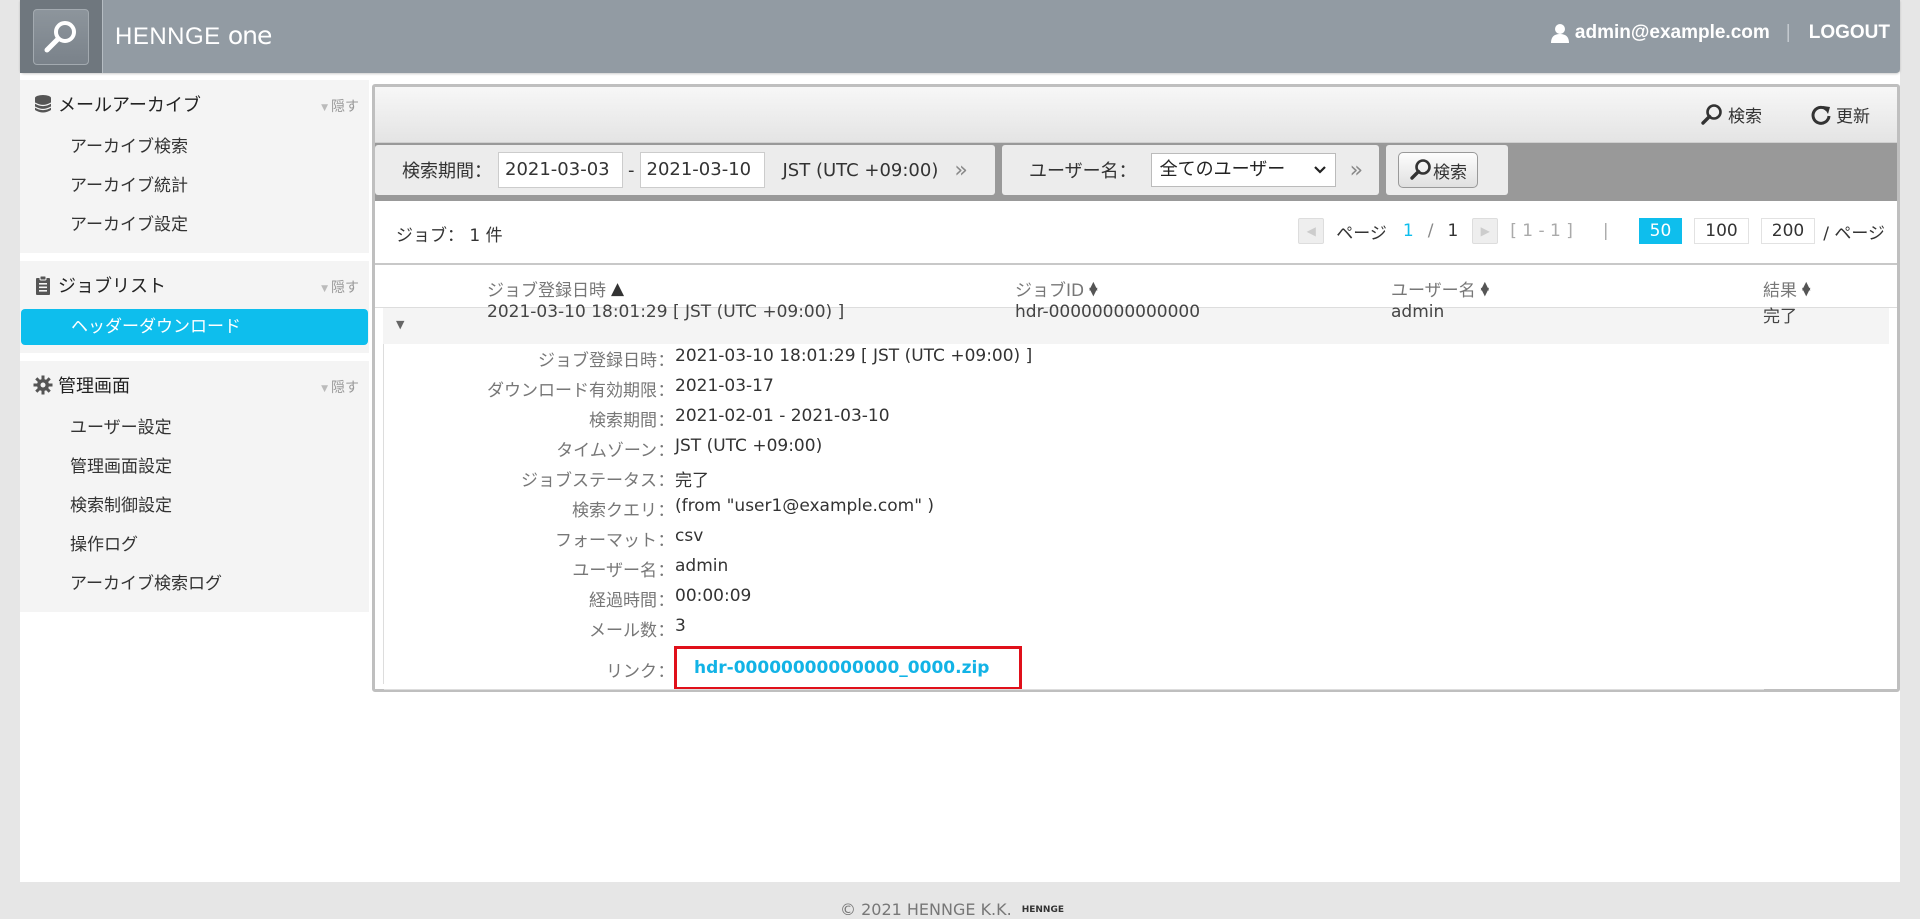  I want to click on column-header-date: ジョブ登録日時 ▲, so click(556, 289).